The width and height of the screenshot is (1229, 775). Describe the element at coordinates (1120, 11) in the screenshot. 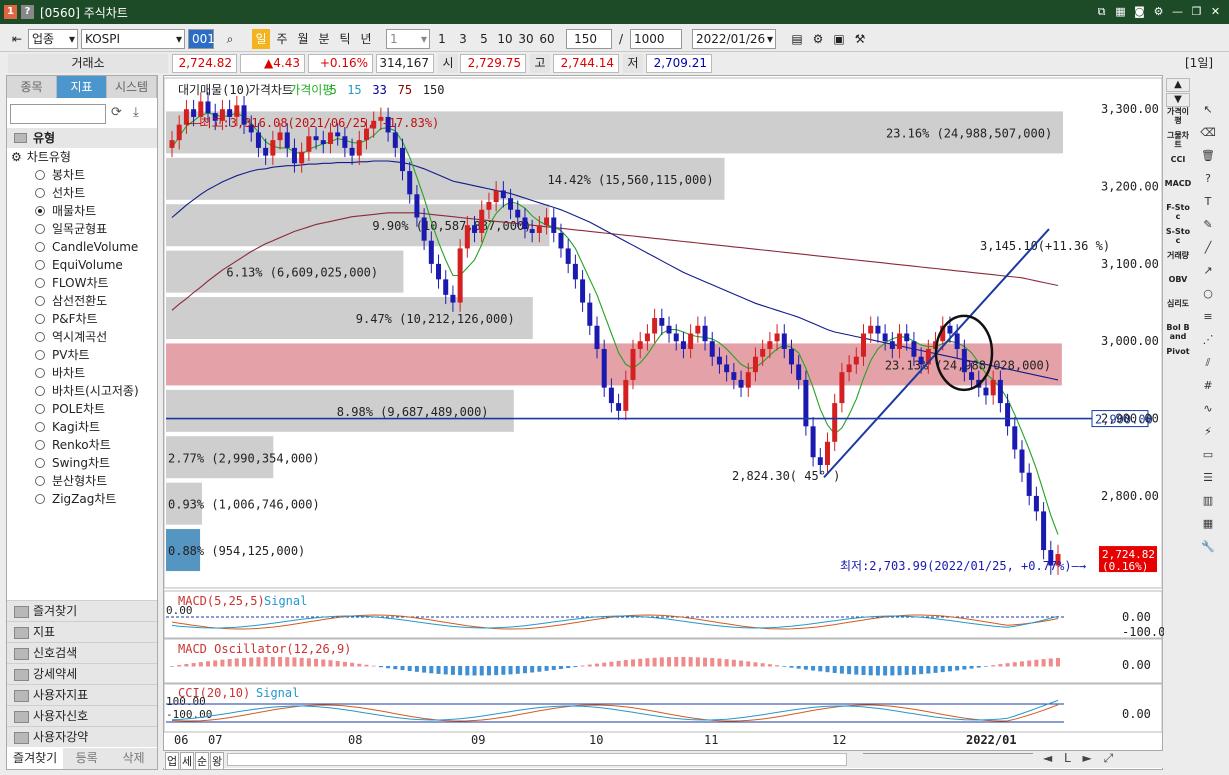

I see `grid-icon: ▦` at that location.